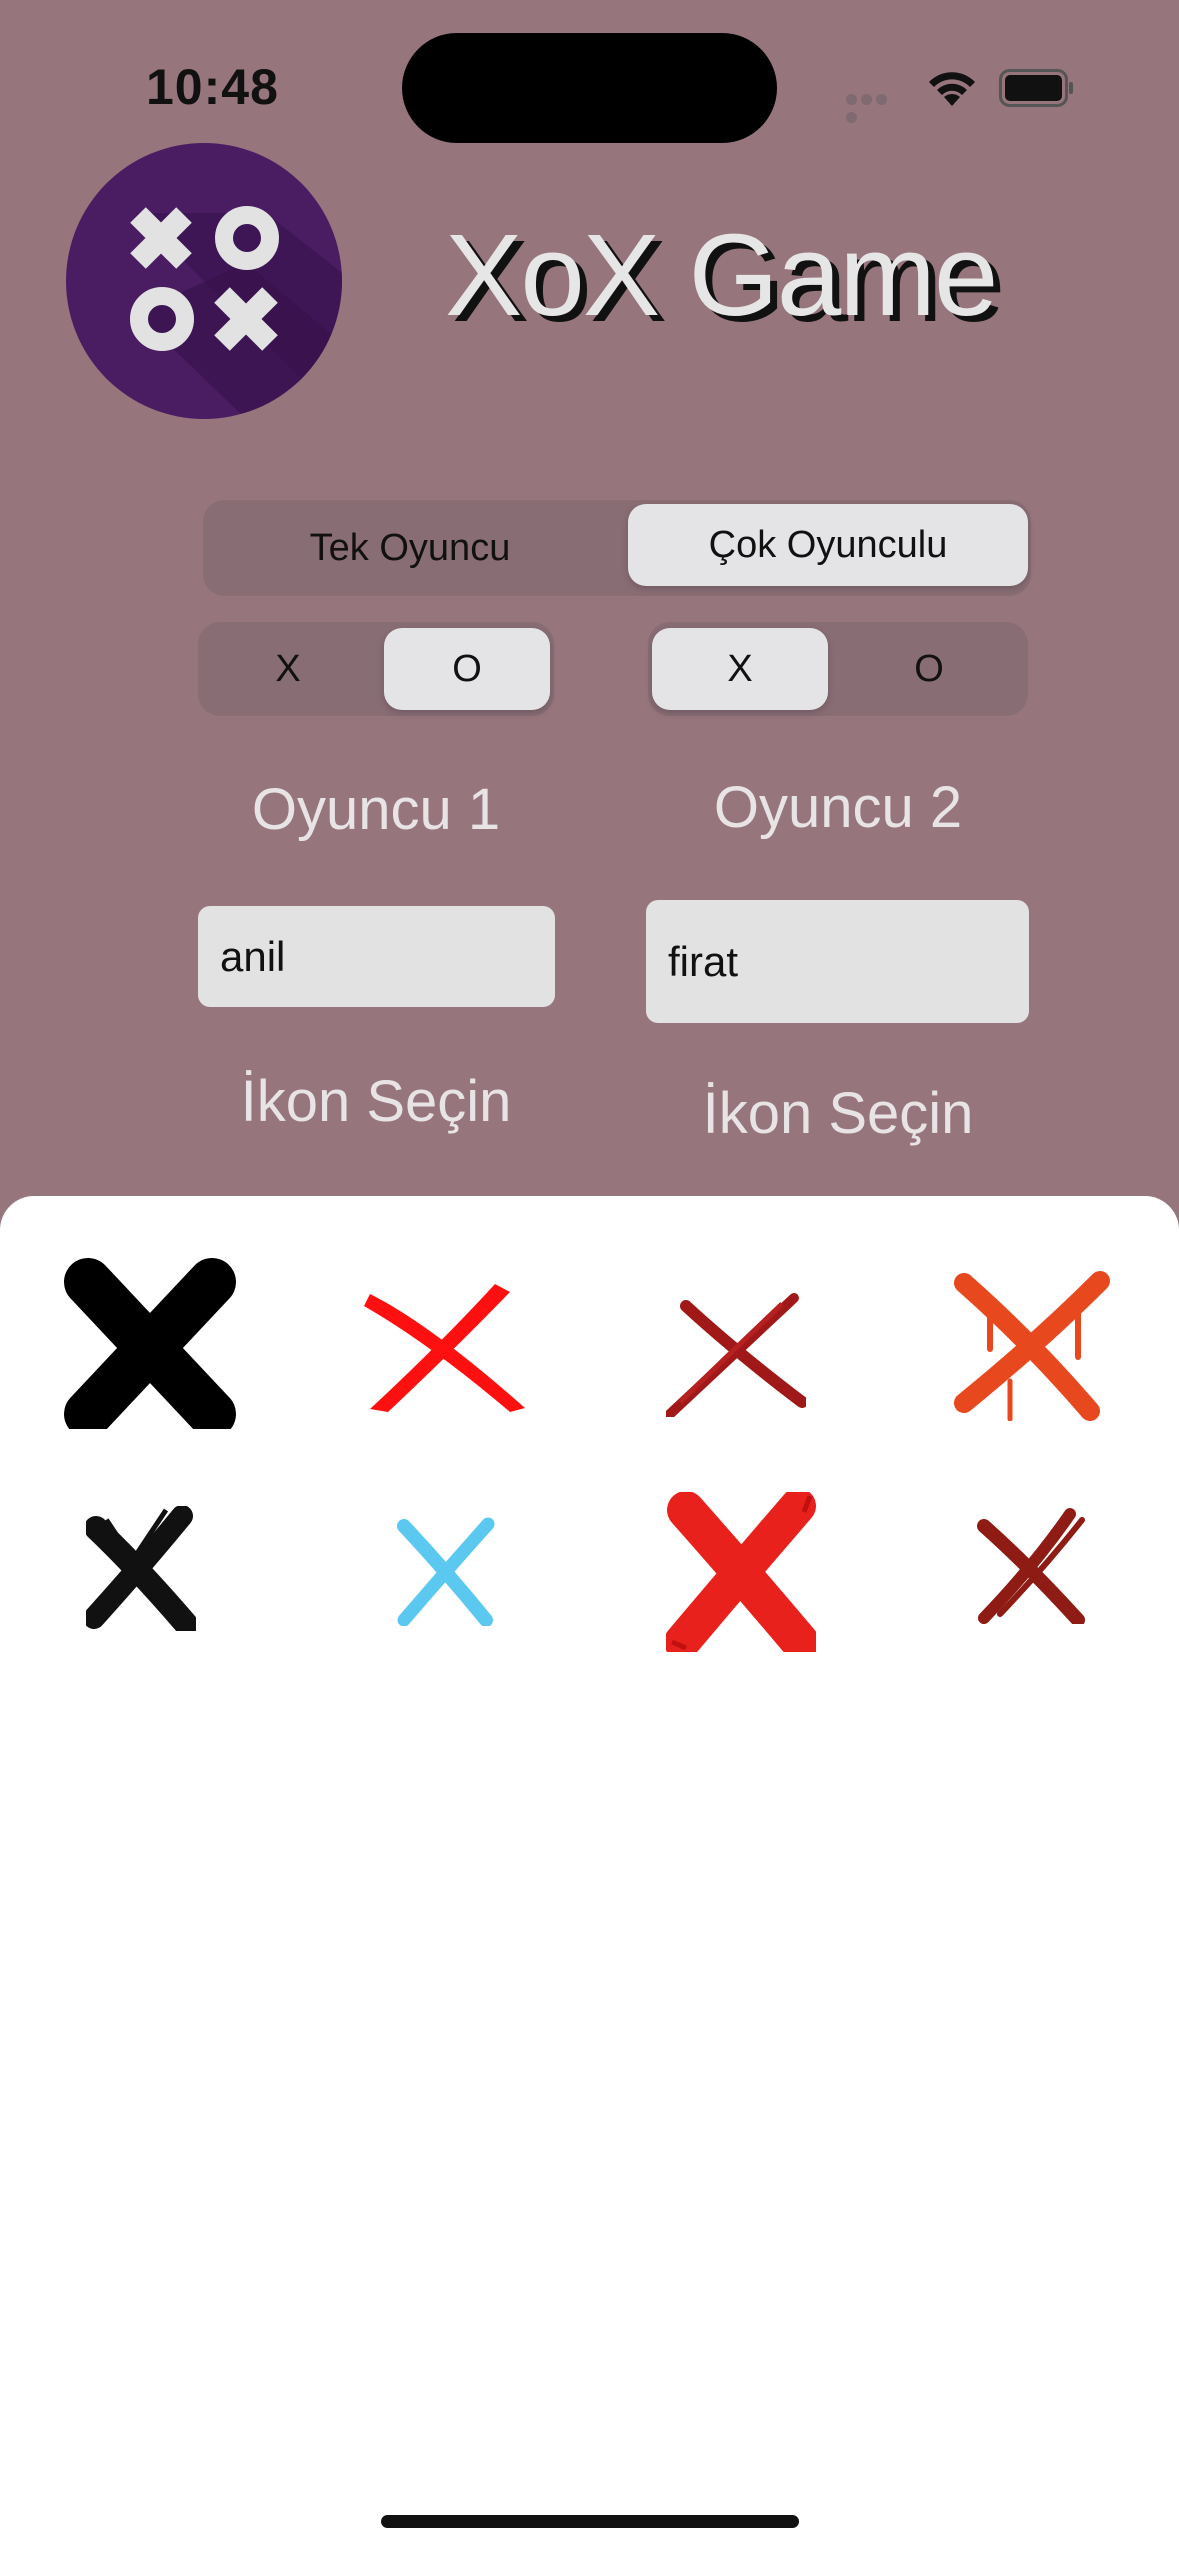 The width and height of the screenshot is (1179, 2556). I want to click on player2-symbol-x: X, so click(740, 669).